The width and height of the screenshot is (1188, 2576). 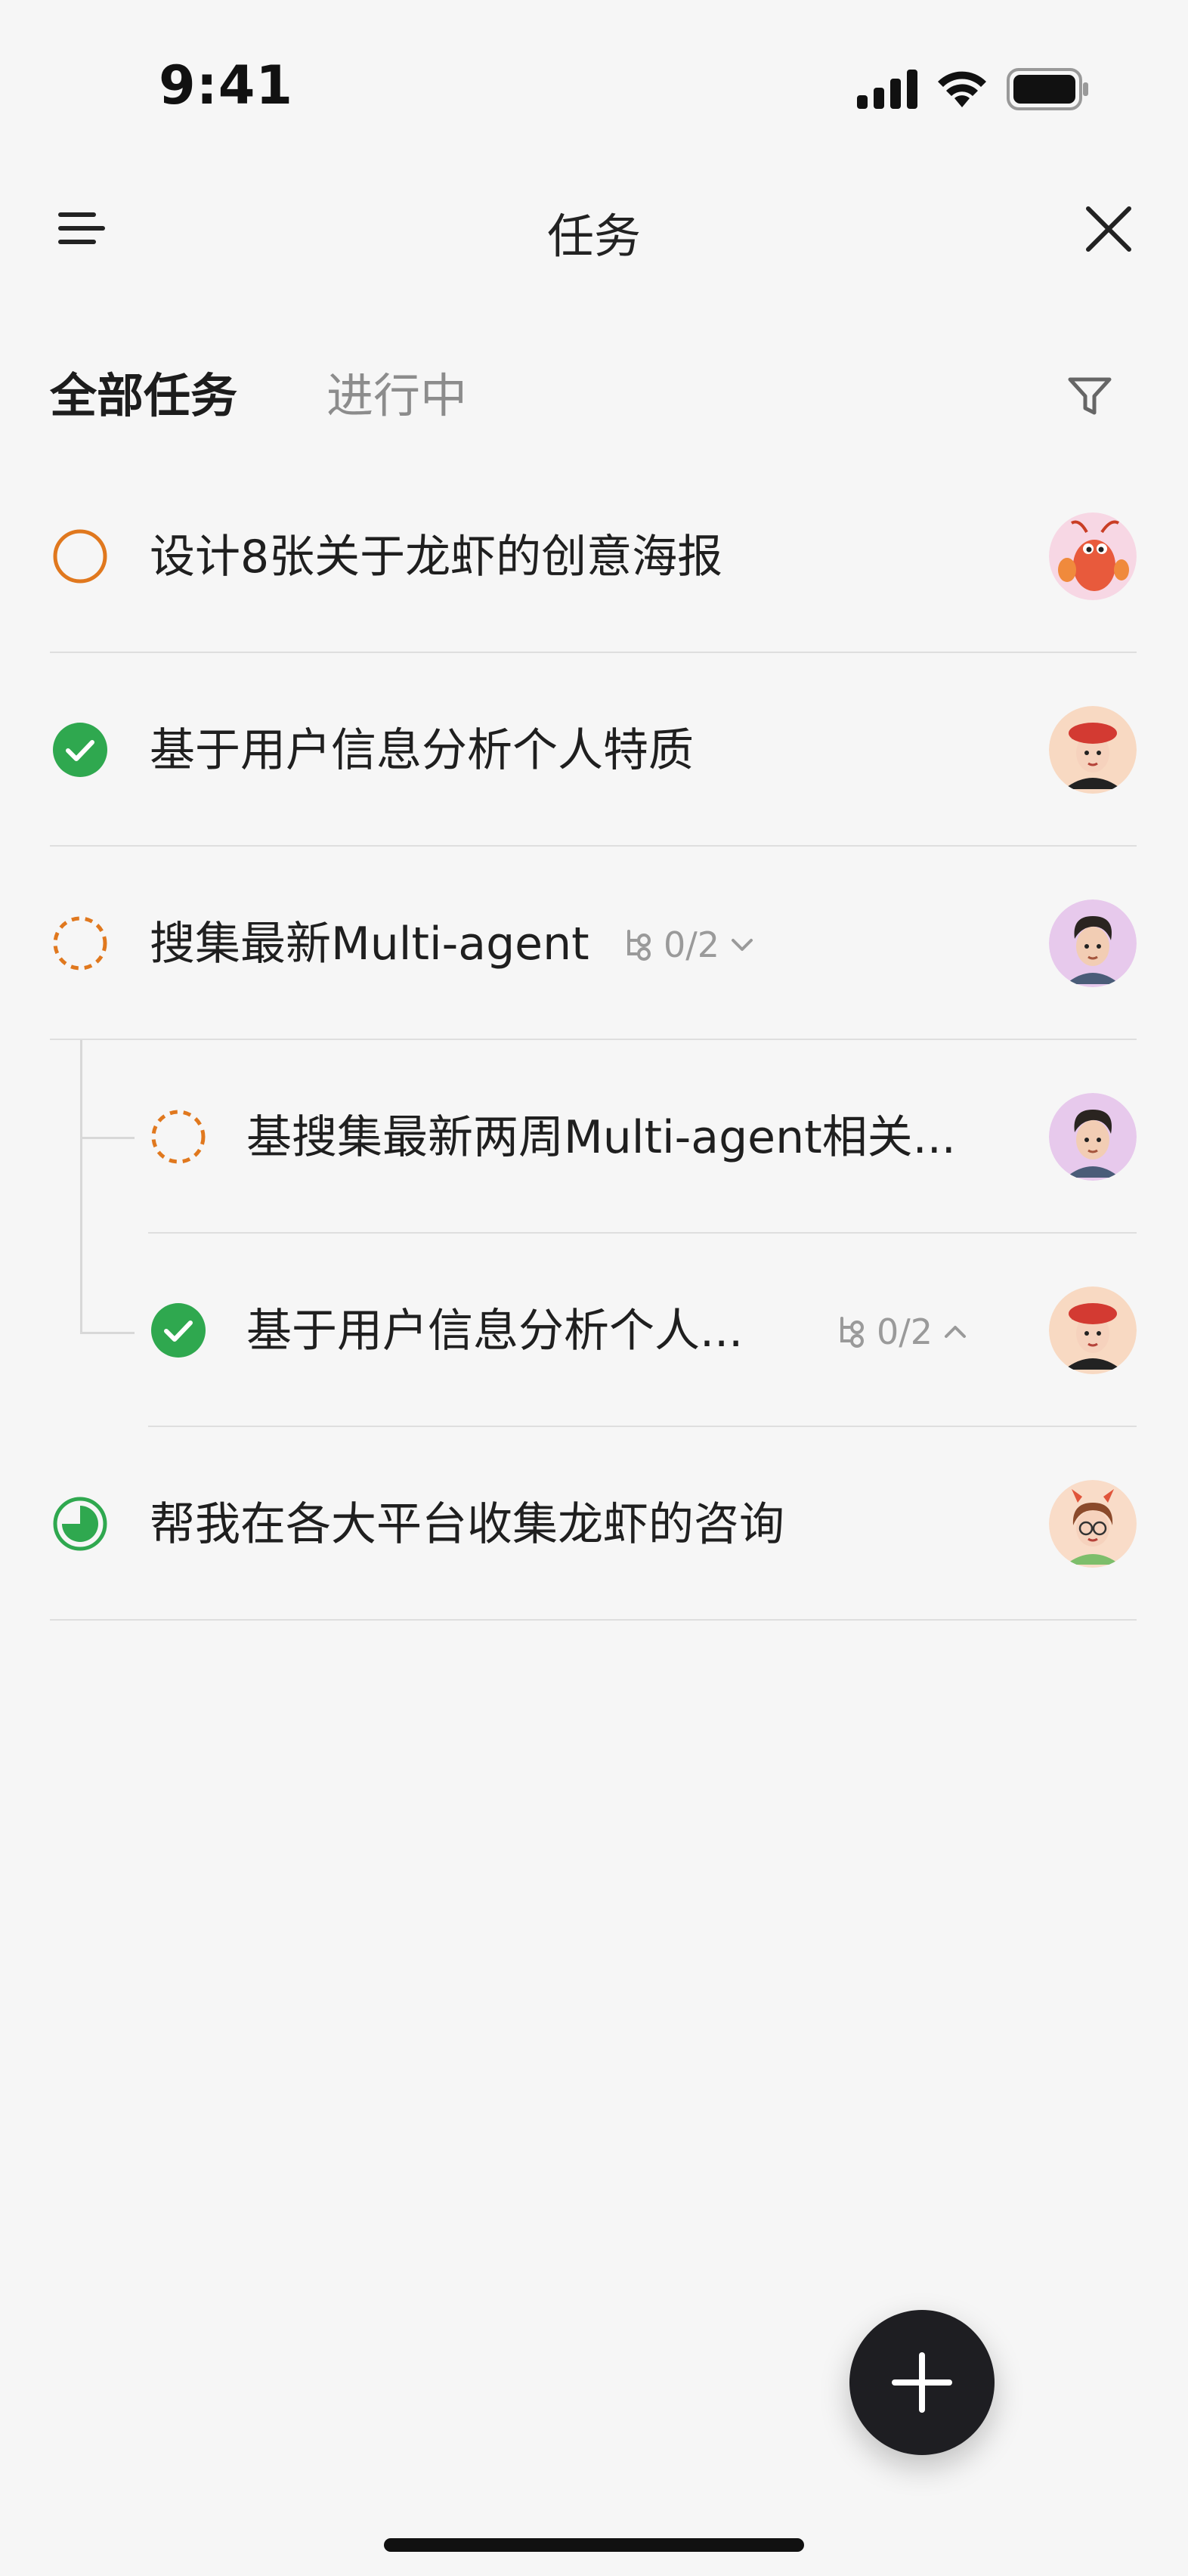 What do you see at coordinates (742, 945) in the screenshot?
I see `chevron-down-icon` at bounding box center [742, 945].